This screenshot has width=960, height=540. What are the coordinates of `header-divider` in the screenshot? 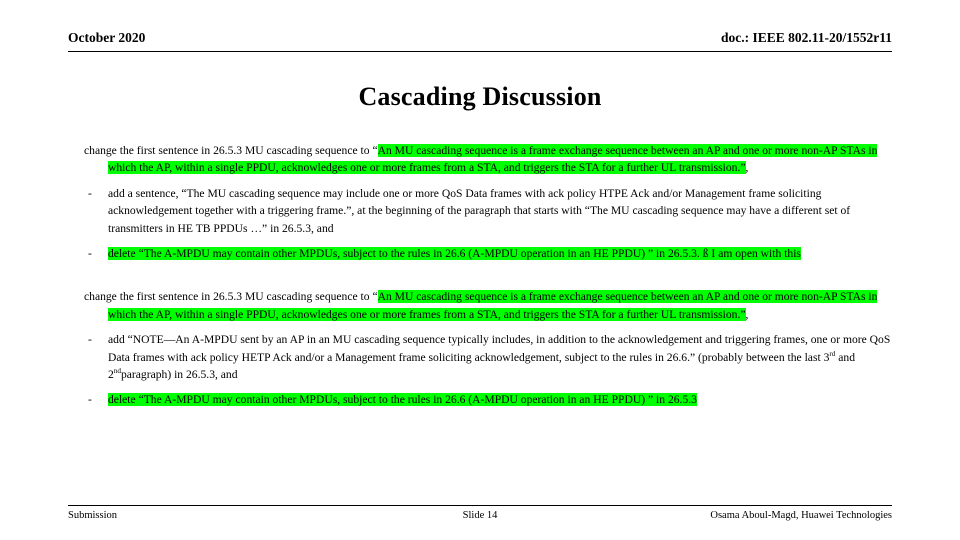 It's located at (480, 51).